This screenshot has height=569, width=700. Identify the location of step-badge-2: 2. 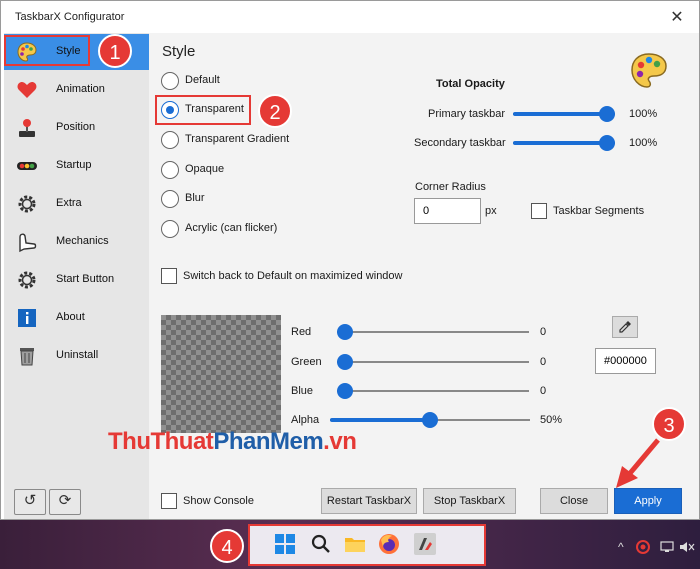
(275, 111).